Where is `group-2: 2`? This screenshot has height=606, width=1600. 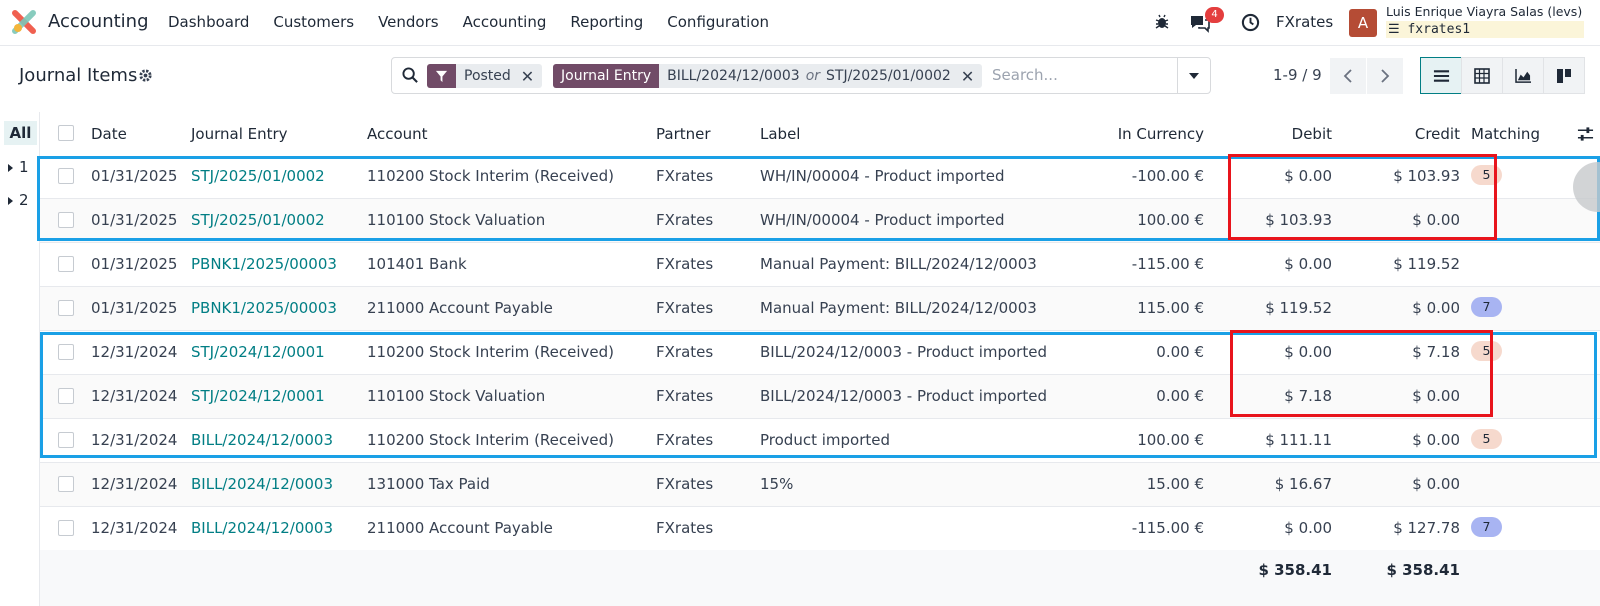 group-2: 2 is located at coordinates (18, 200).